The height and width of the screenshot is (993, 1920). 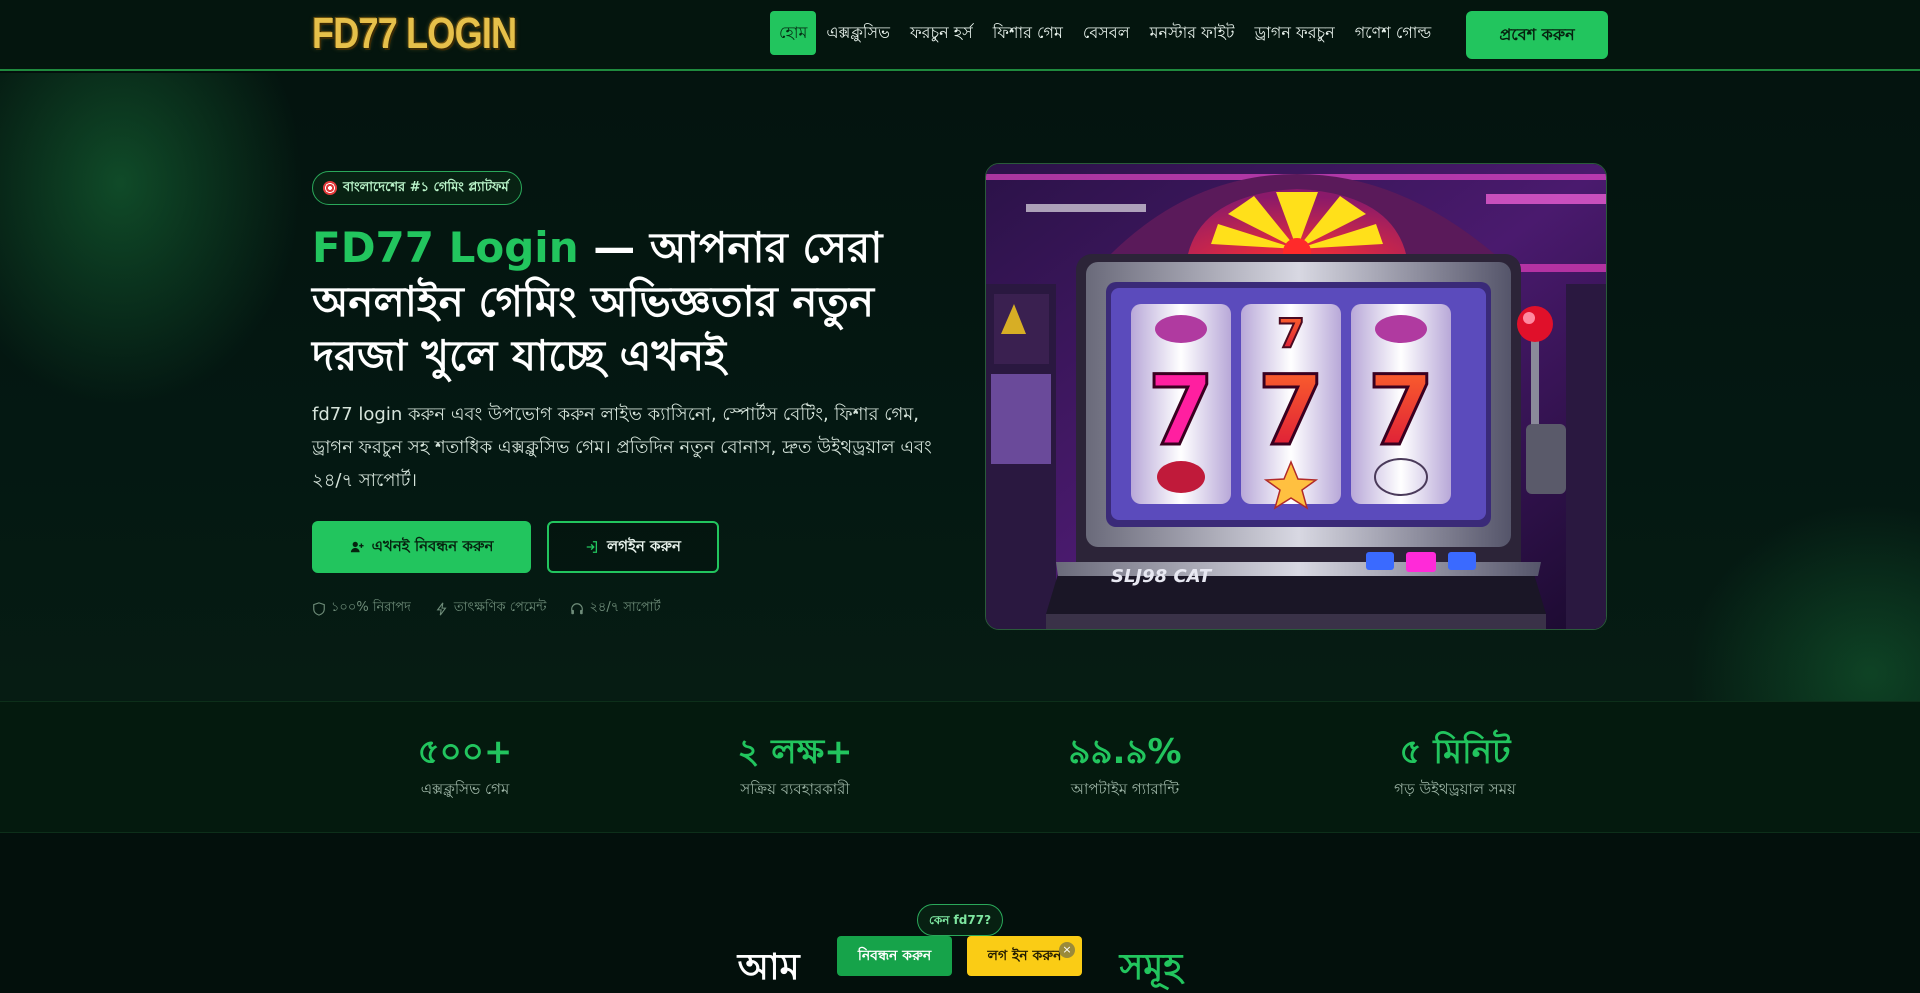 I want to click on trust-item-payment: তাৎক্ষণিক পেমেন্ট, so click(x=491, y=608).